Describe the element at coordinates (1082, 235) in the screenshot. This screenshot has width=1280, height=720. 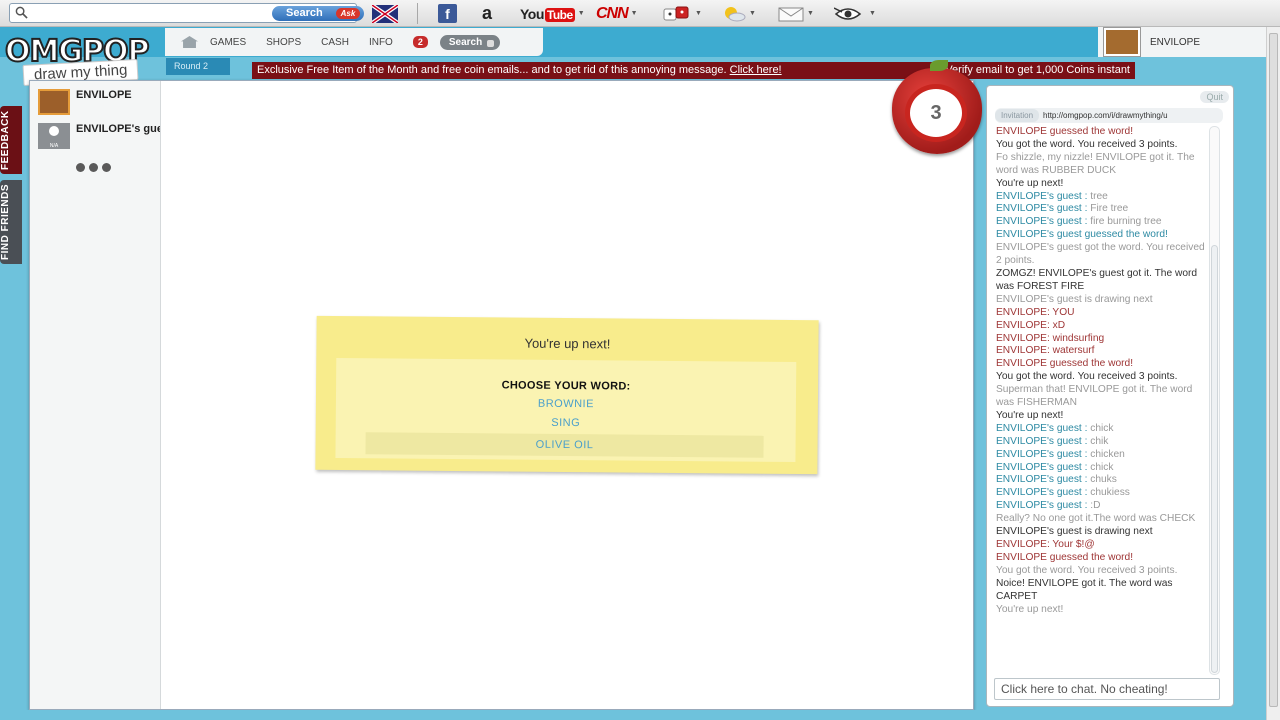
I see `chat-message: ENVILOPE's guest guessed the word!` at that location.